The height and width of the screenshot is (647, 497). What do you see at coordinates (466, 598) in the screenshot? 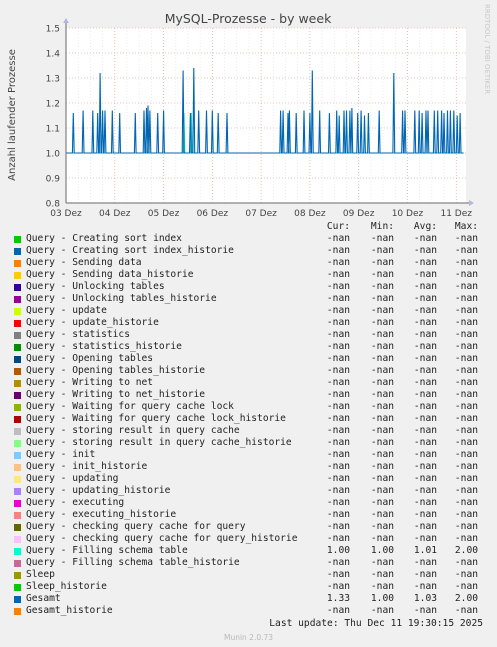
I see `legend-max-value: 2.00` at bounding box center [466, 598].